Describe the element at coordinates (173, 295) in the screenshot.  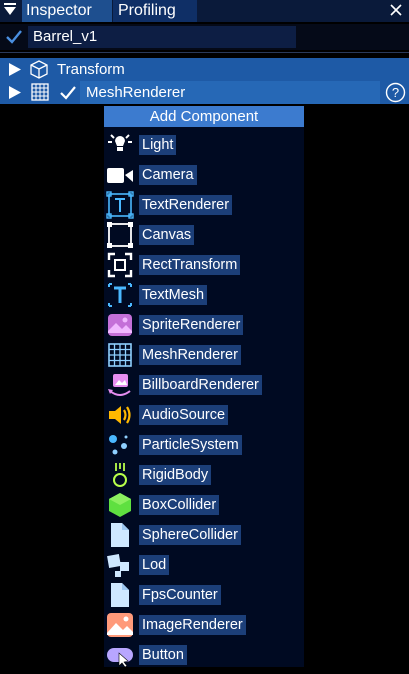
I see `add-component-item: TextMesh` at that location.